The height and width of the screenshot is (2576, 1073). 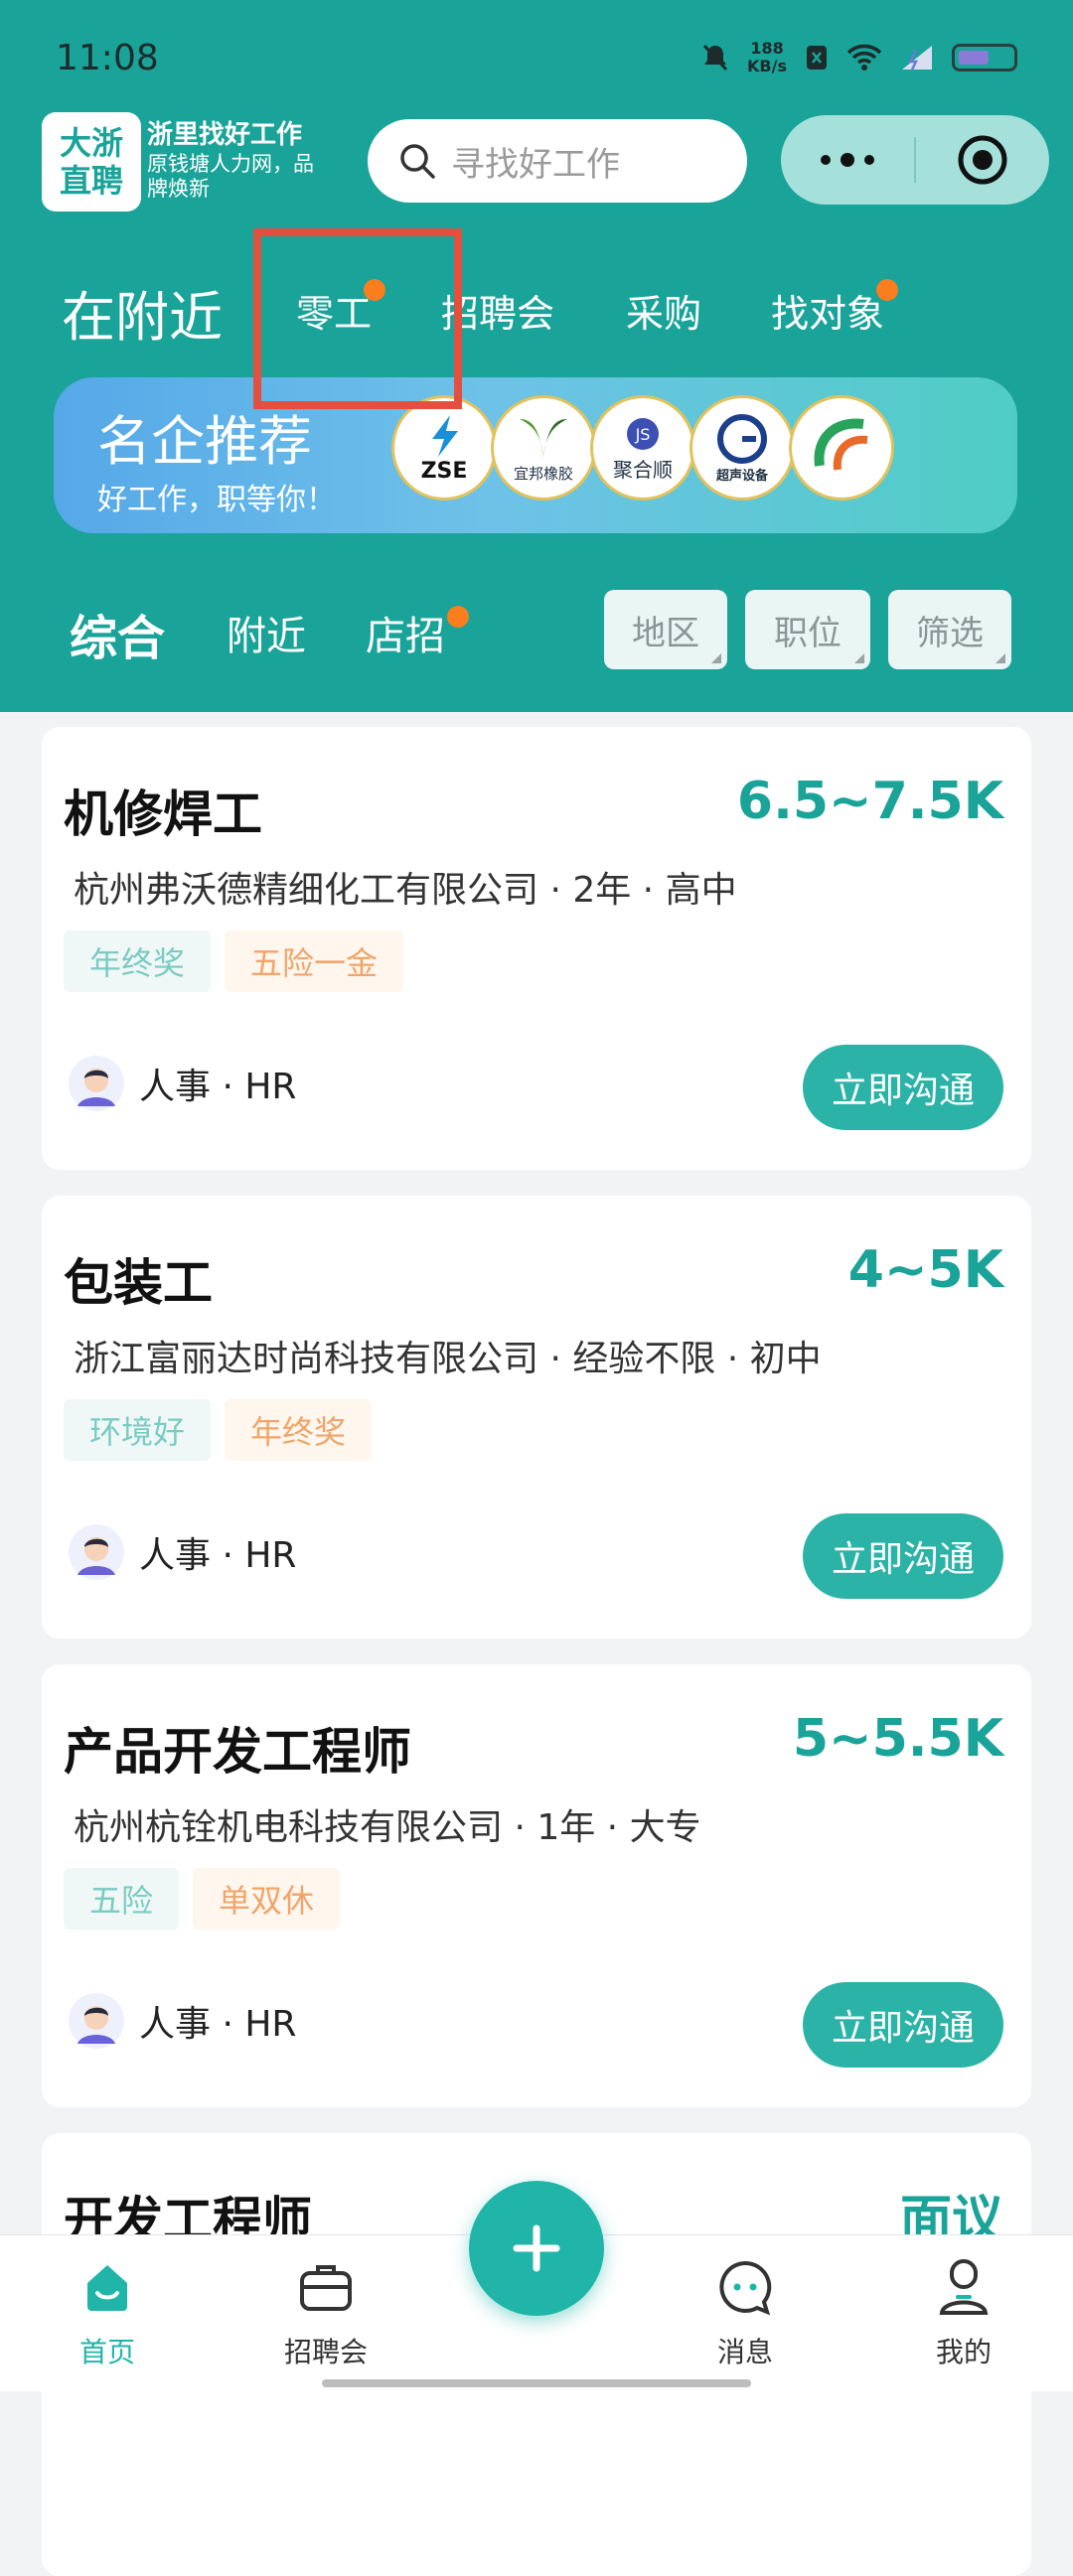 What do you see at coordinates (107, 2352) in the screenshot?
I see `nav-home-label: 首页` at bounding box center [107, 2352].